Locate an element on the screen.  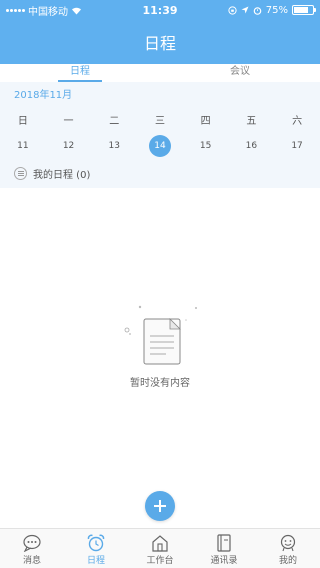
tabbar-label: 通讯录 is located at coordinates (224, 561).